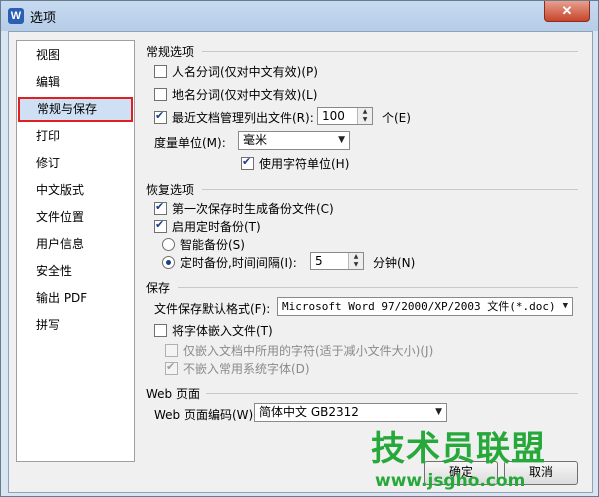  I want to click on measure-unit-select: 毫米 ▼, so click(294, 140).